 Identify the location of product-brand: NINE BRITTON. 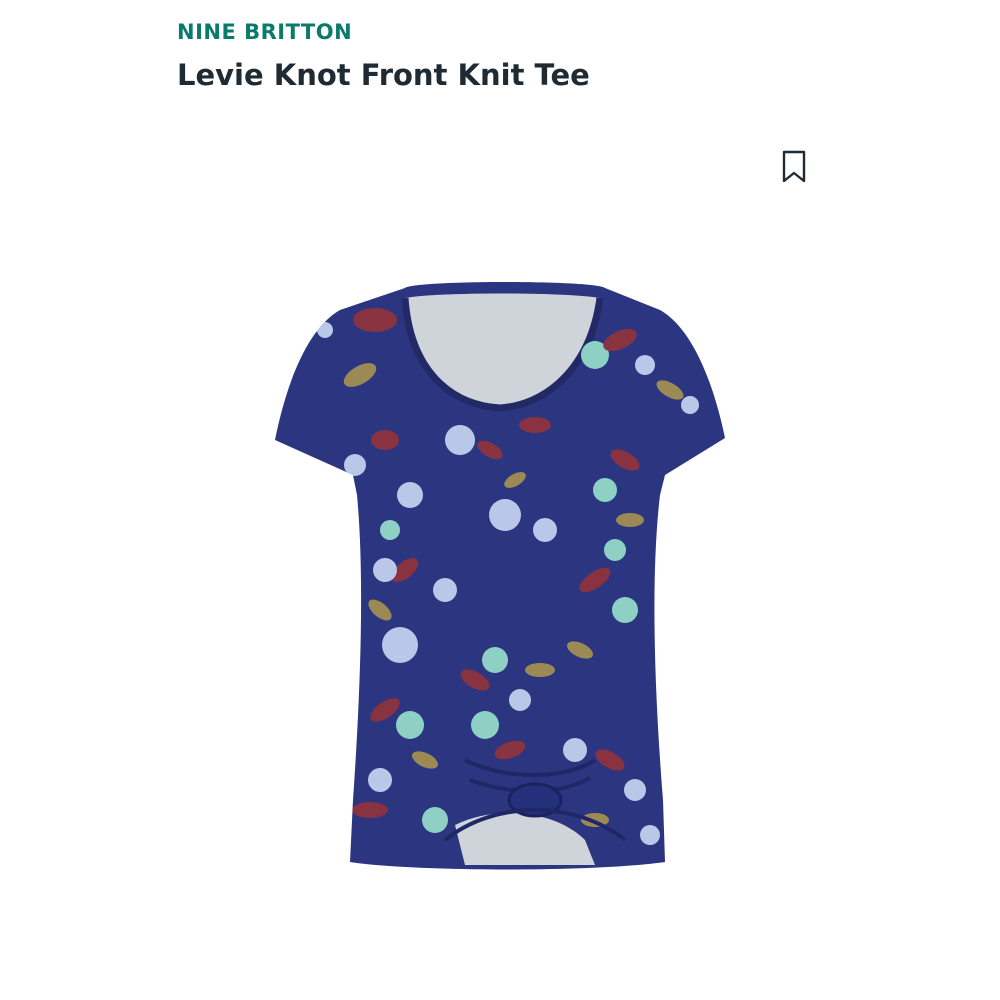
(265, 32).